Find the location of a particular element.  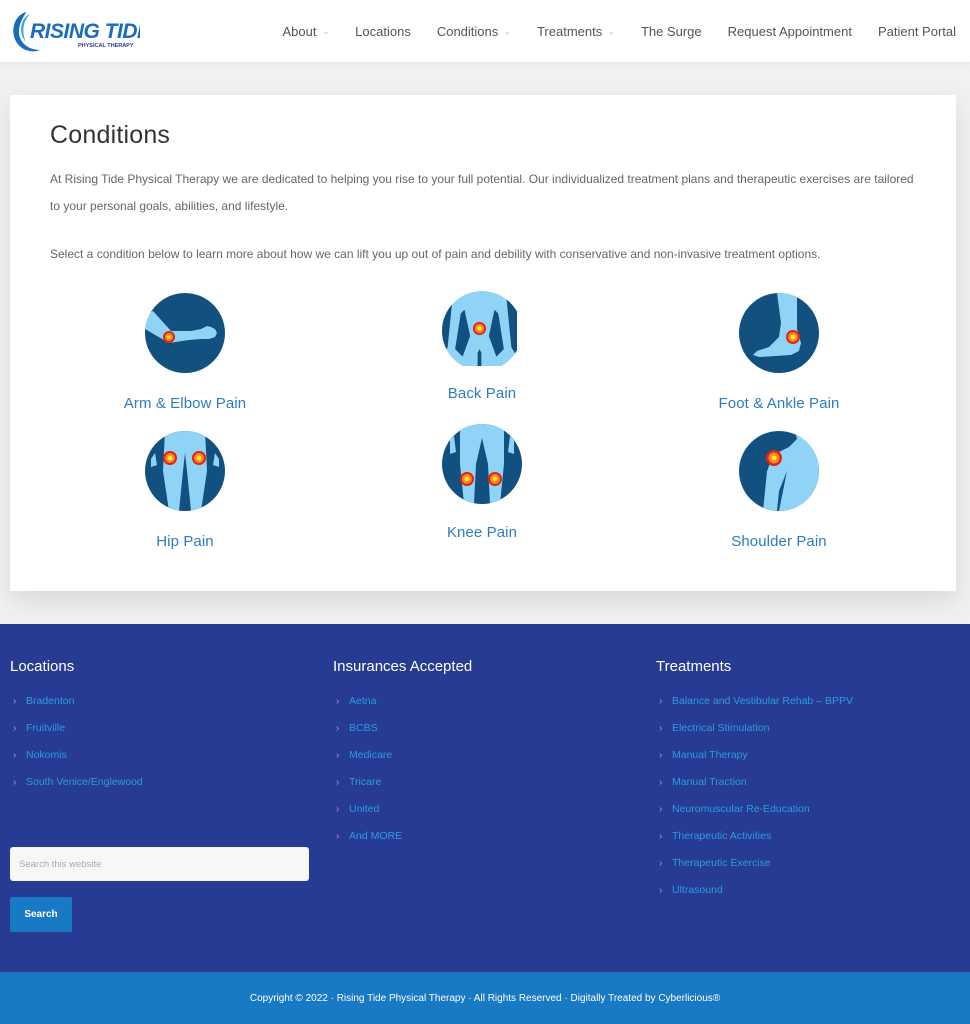

back-icon is located at coordinates (482, 331).